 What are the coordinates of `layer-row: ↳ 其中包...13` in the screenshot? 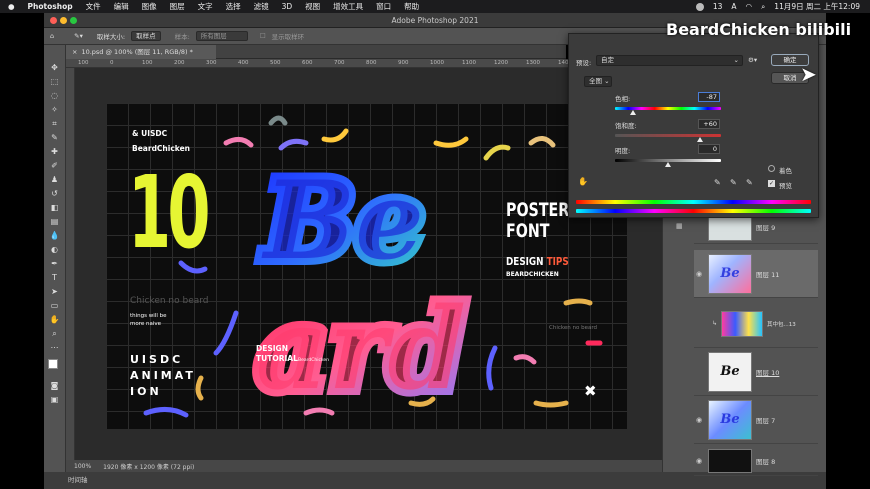 It's located at (756, 324).